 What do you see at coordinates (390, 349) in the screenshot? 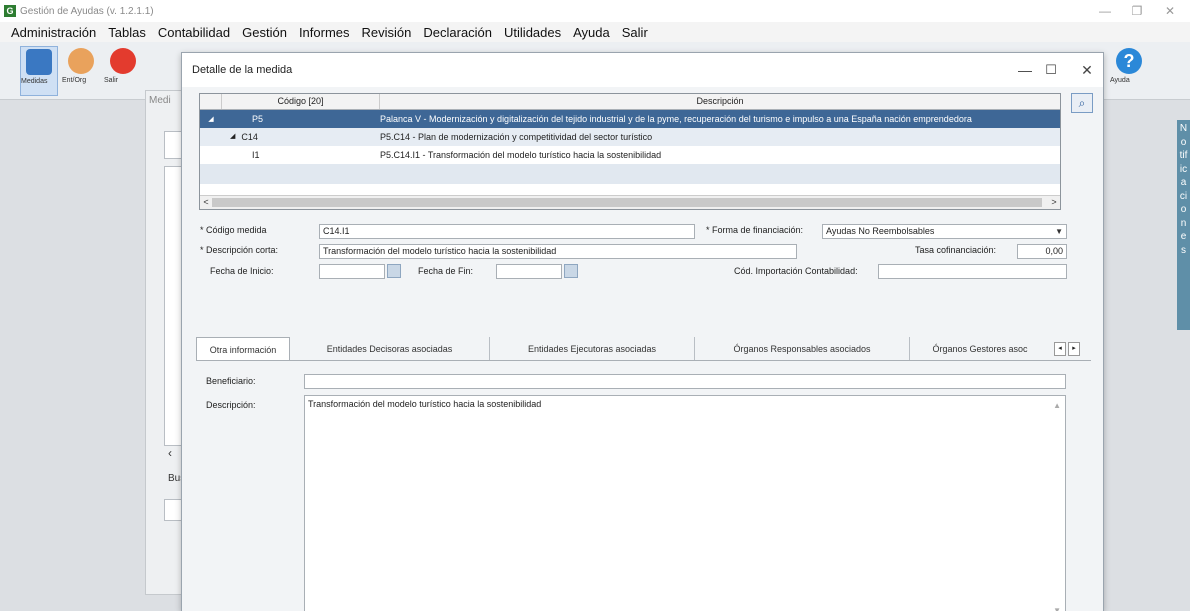
I see `tab-entidades-decisoras: Entidades Decisoras asociadas` at bounding box center [390, 349].